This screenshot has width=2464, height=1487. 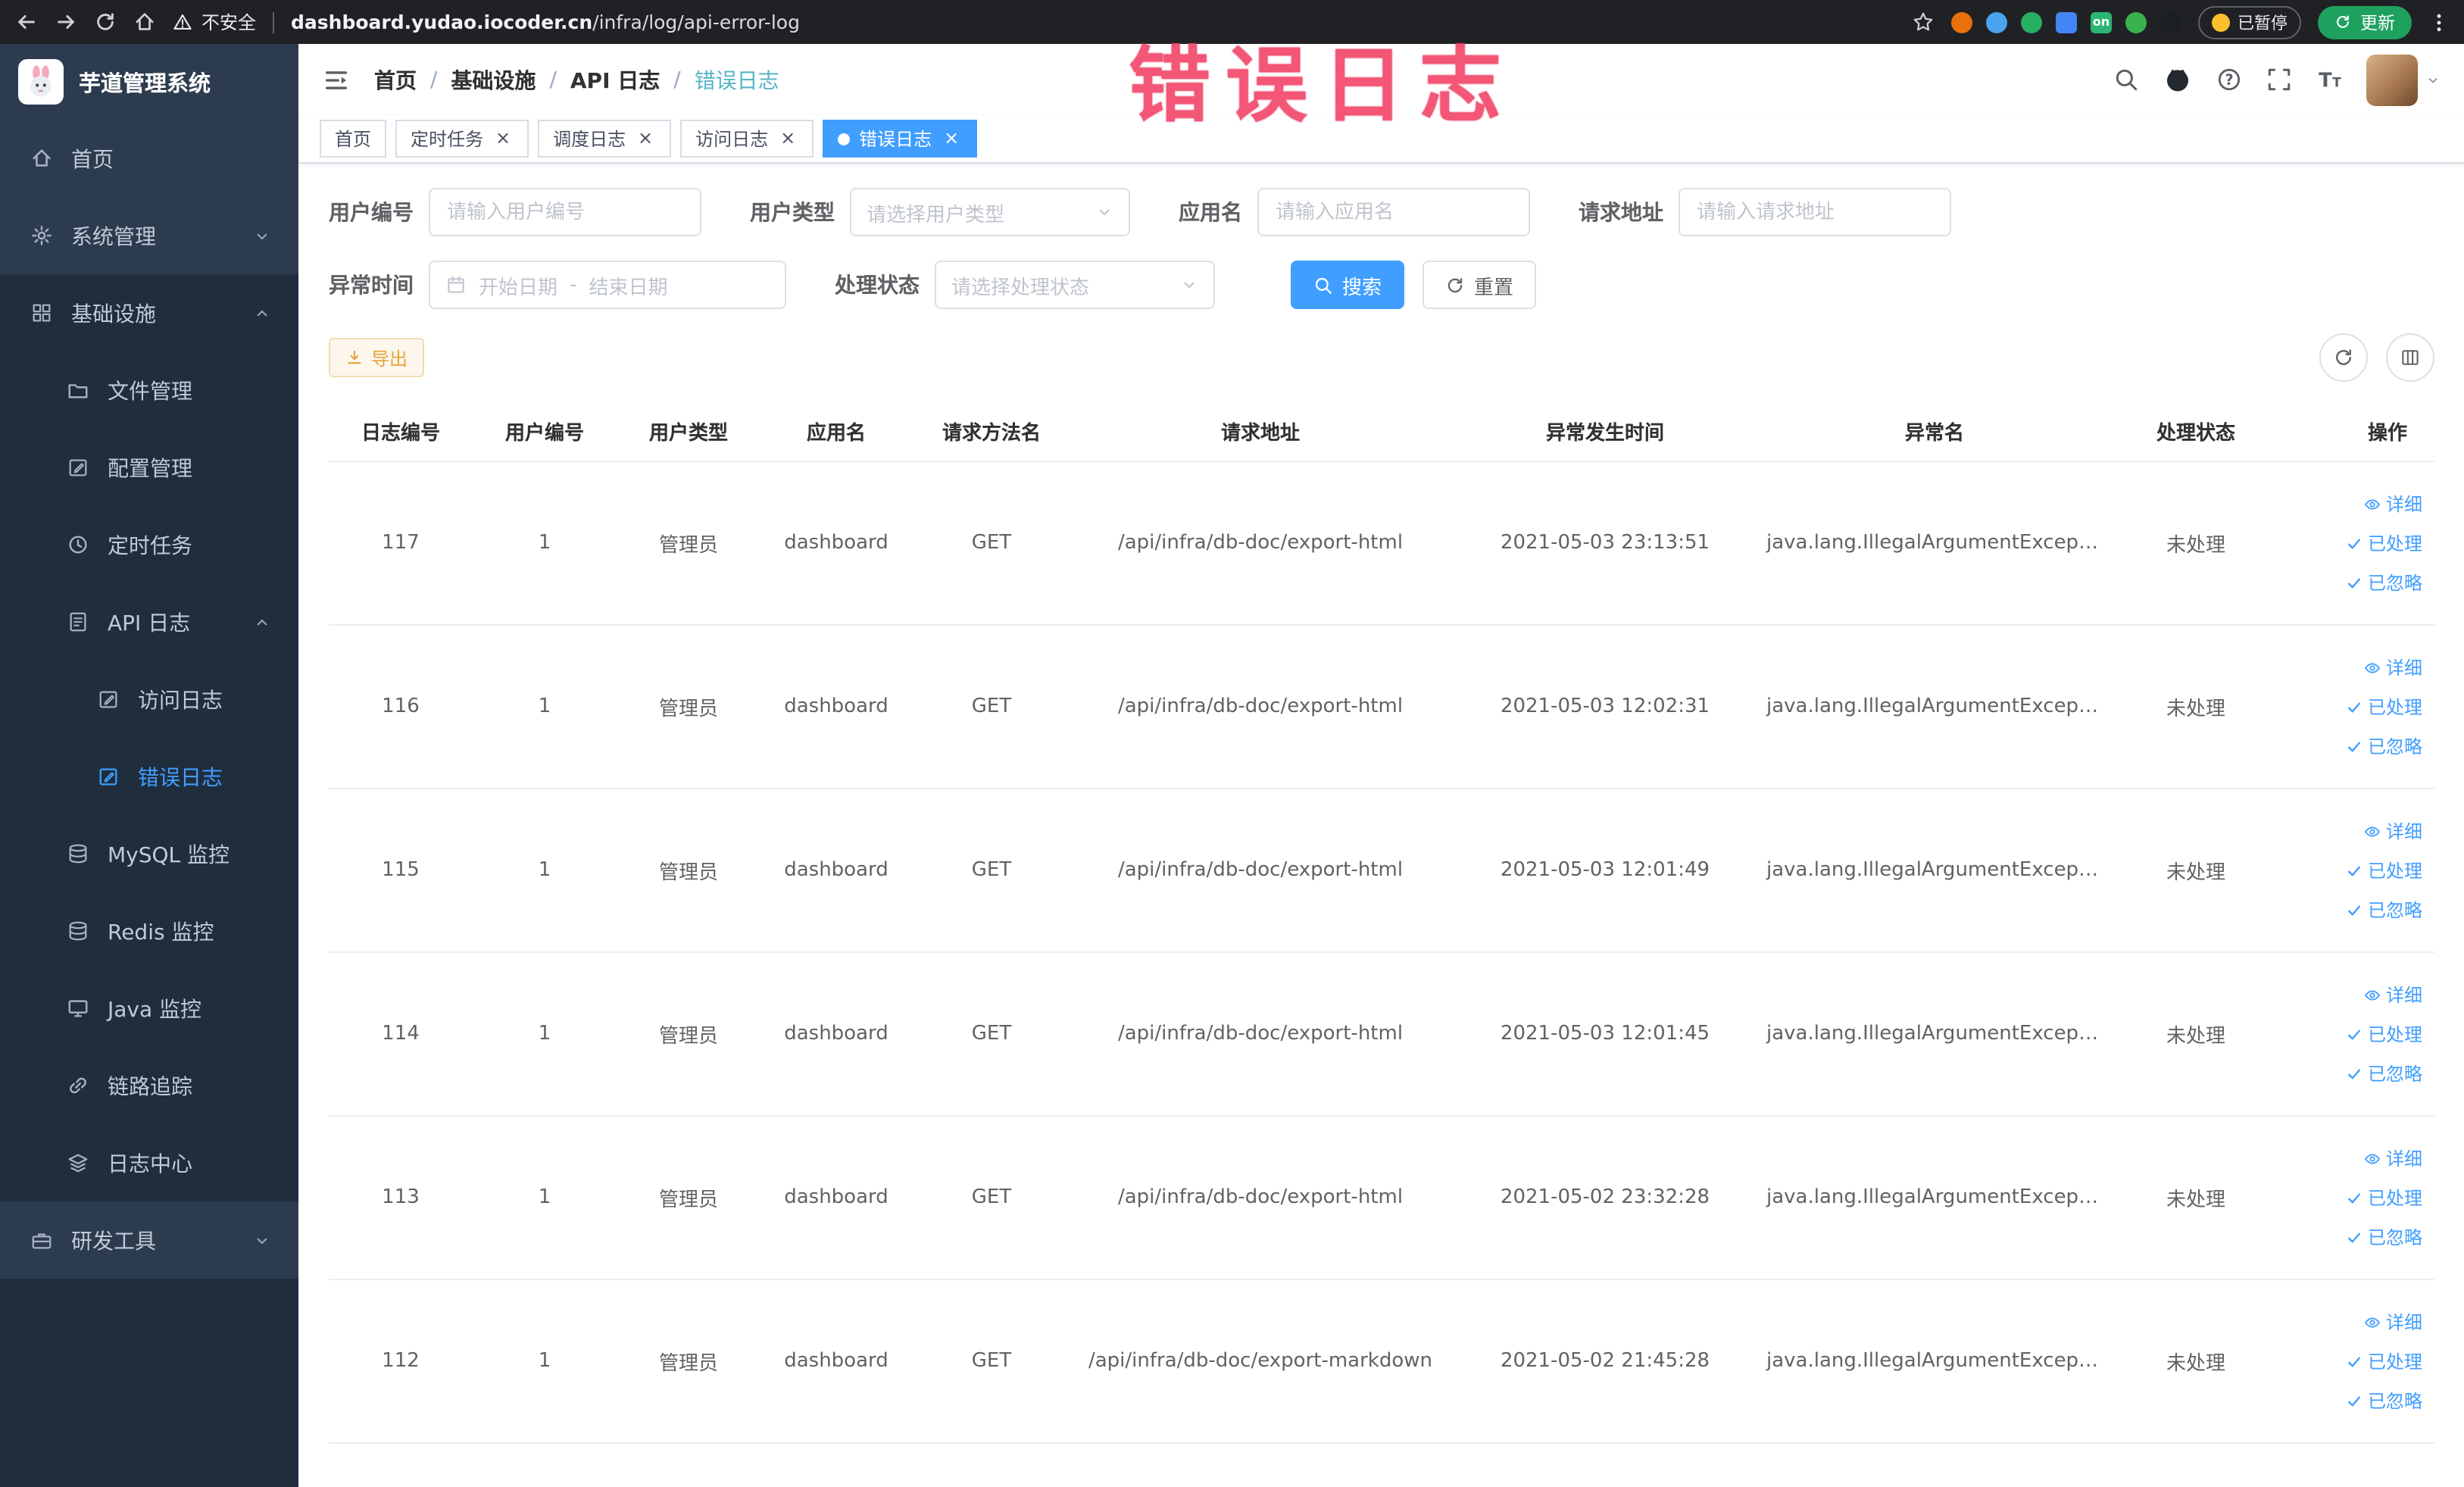 What do you see at coordinates (149, 853) in the screenshot?
I see `sidebar-item-mysql: MySQL 监控` at bounding box center [149, 853].